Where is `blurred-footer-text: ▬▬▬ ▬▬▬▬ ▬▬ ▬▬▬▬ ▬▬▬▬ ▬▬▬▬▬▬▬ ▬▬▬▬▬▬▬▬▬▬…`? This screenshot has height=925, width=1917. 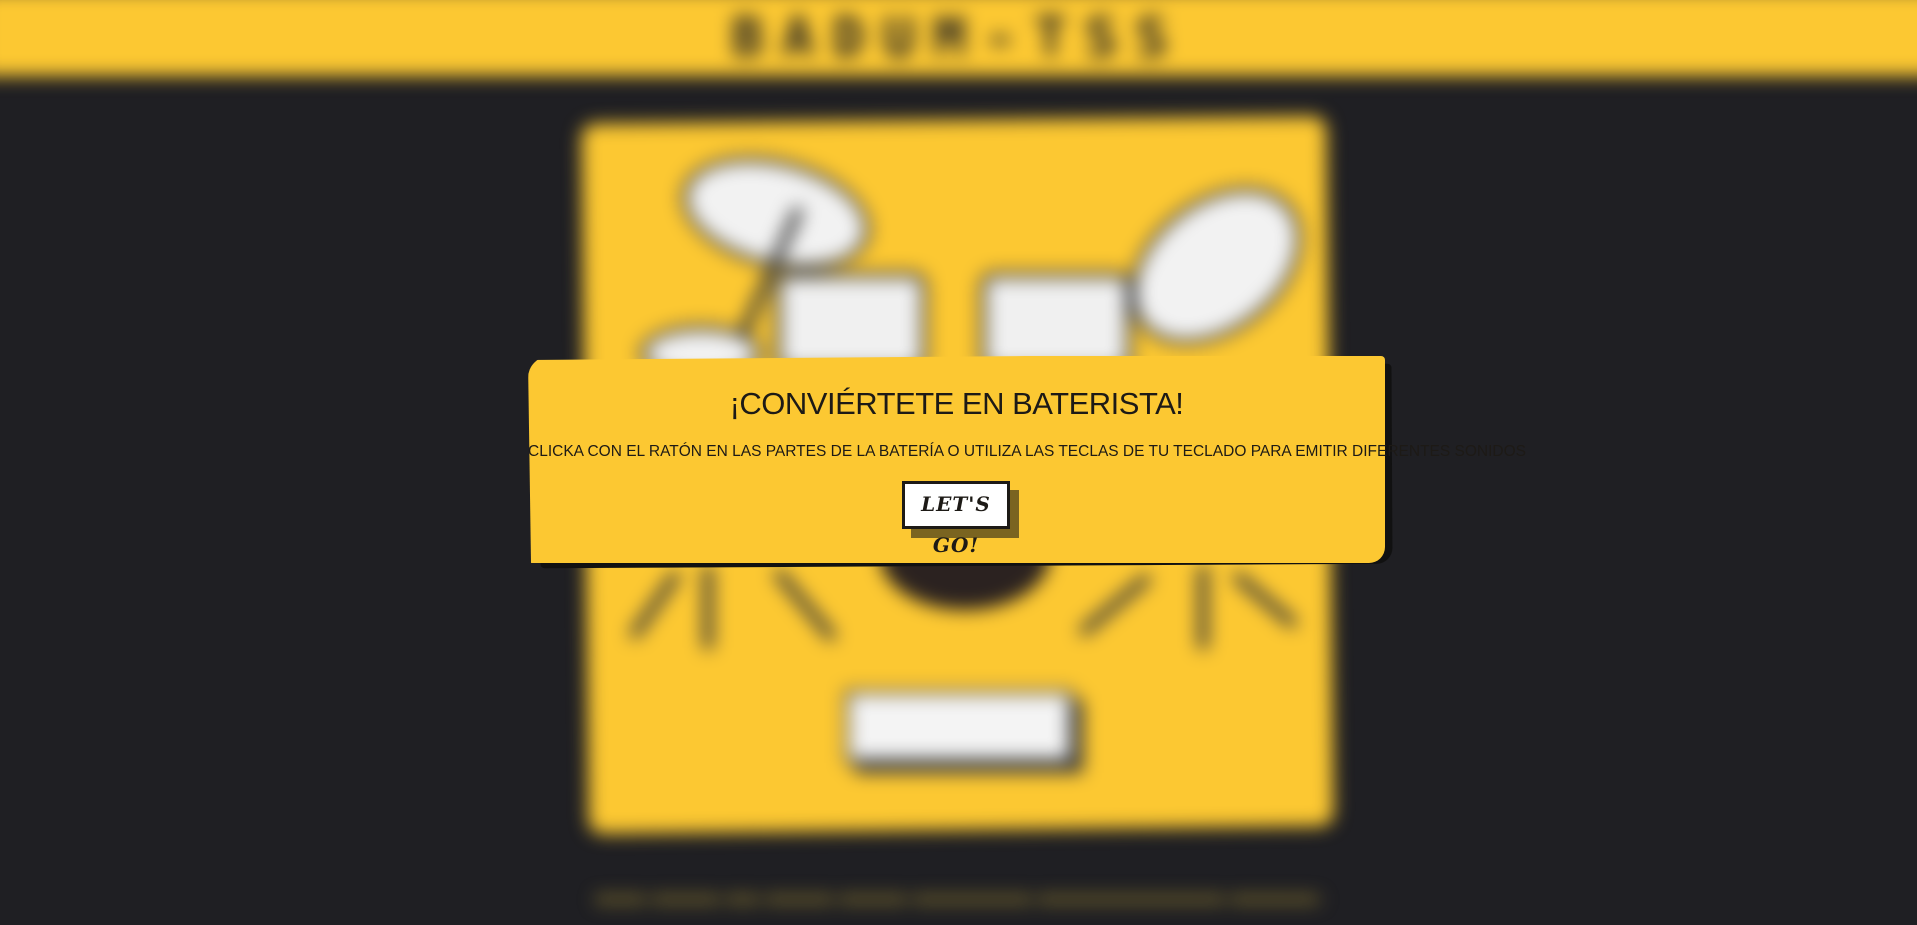
blurred-footer-text: ▬▬▬ ▬▬▬▬ ▬▬ ▬▬▬▬ ▬▬▬▬ ▬▬▬▬▬▬▬ ▬▬▬▬▬▬▬▬▬▬… is located at coordinates (957, 898).